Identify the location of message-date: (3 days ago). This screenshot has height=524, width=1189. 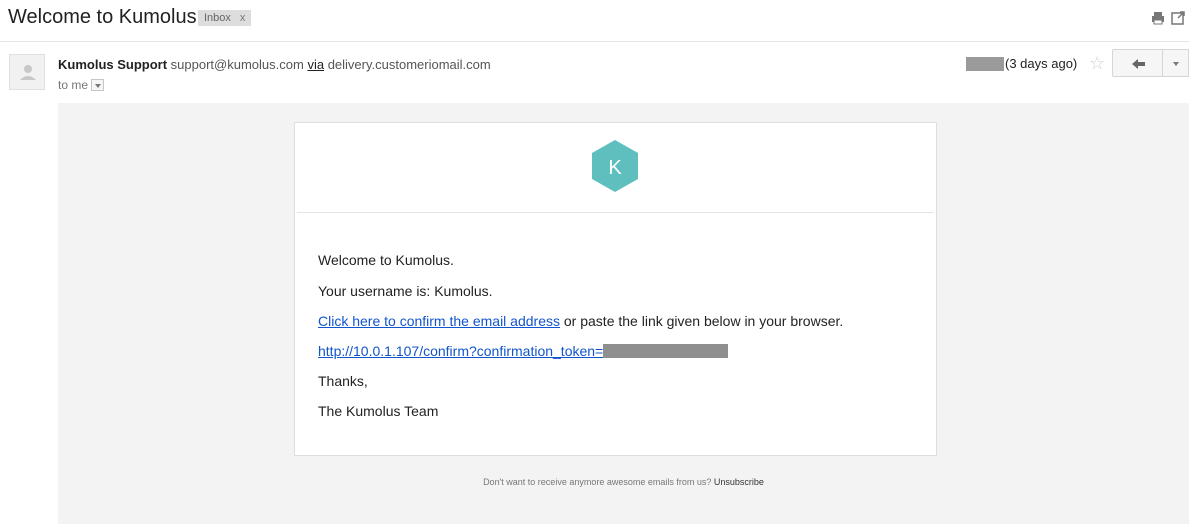
(1041, 63).